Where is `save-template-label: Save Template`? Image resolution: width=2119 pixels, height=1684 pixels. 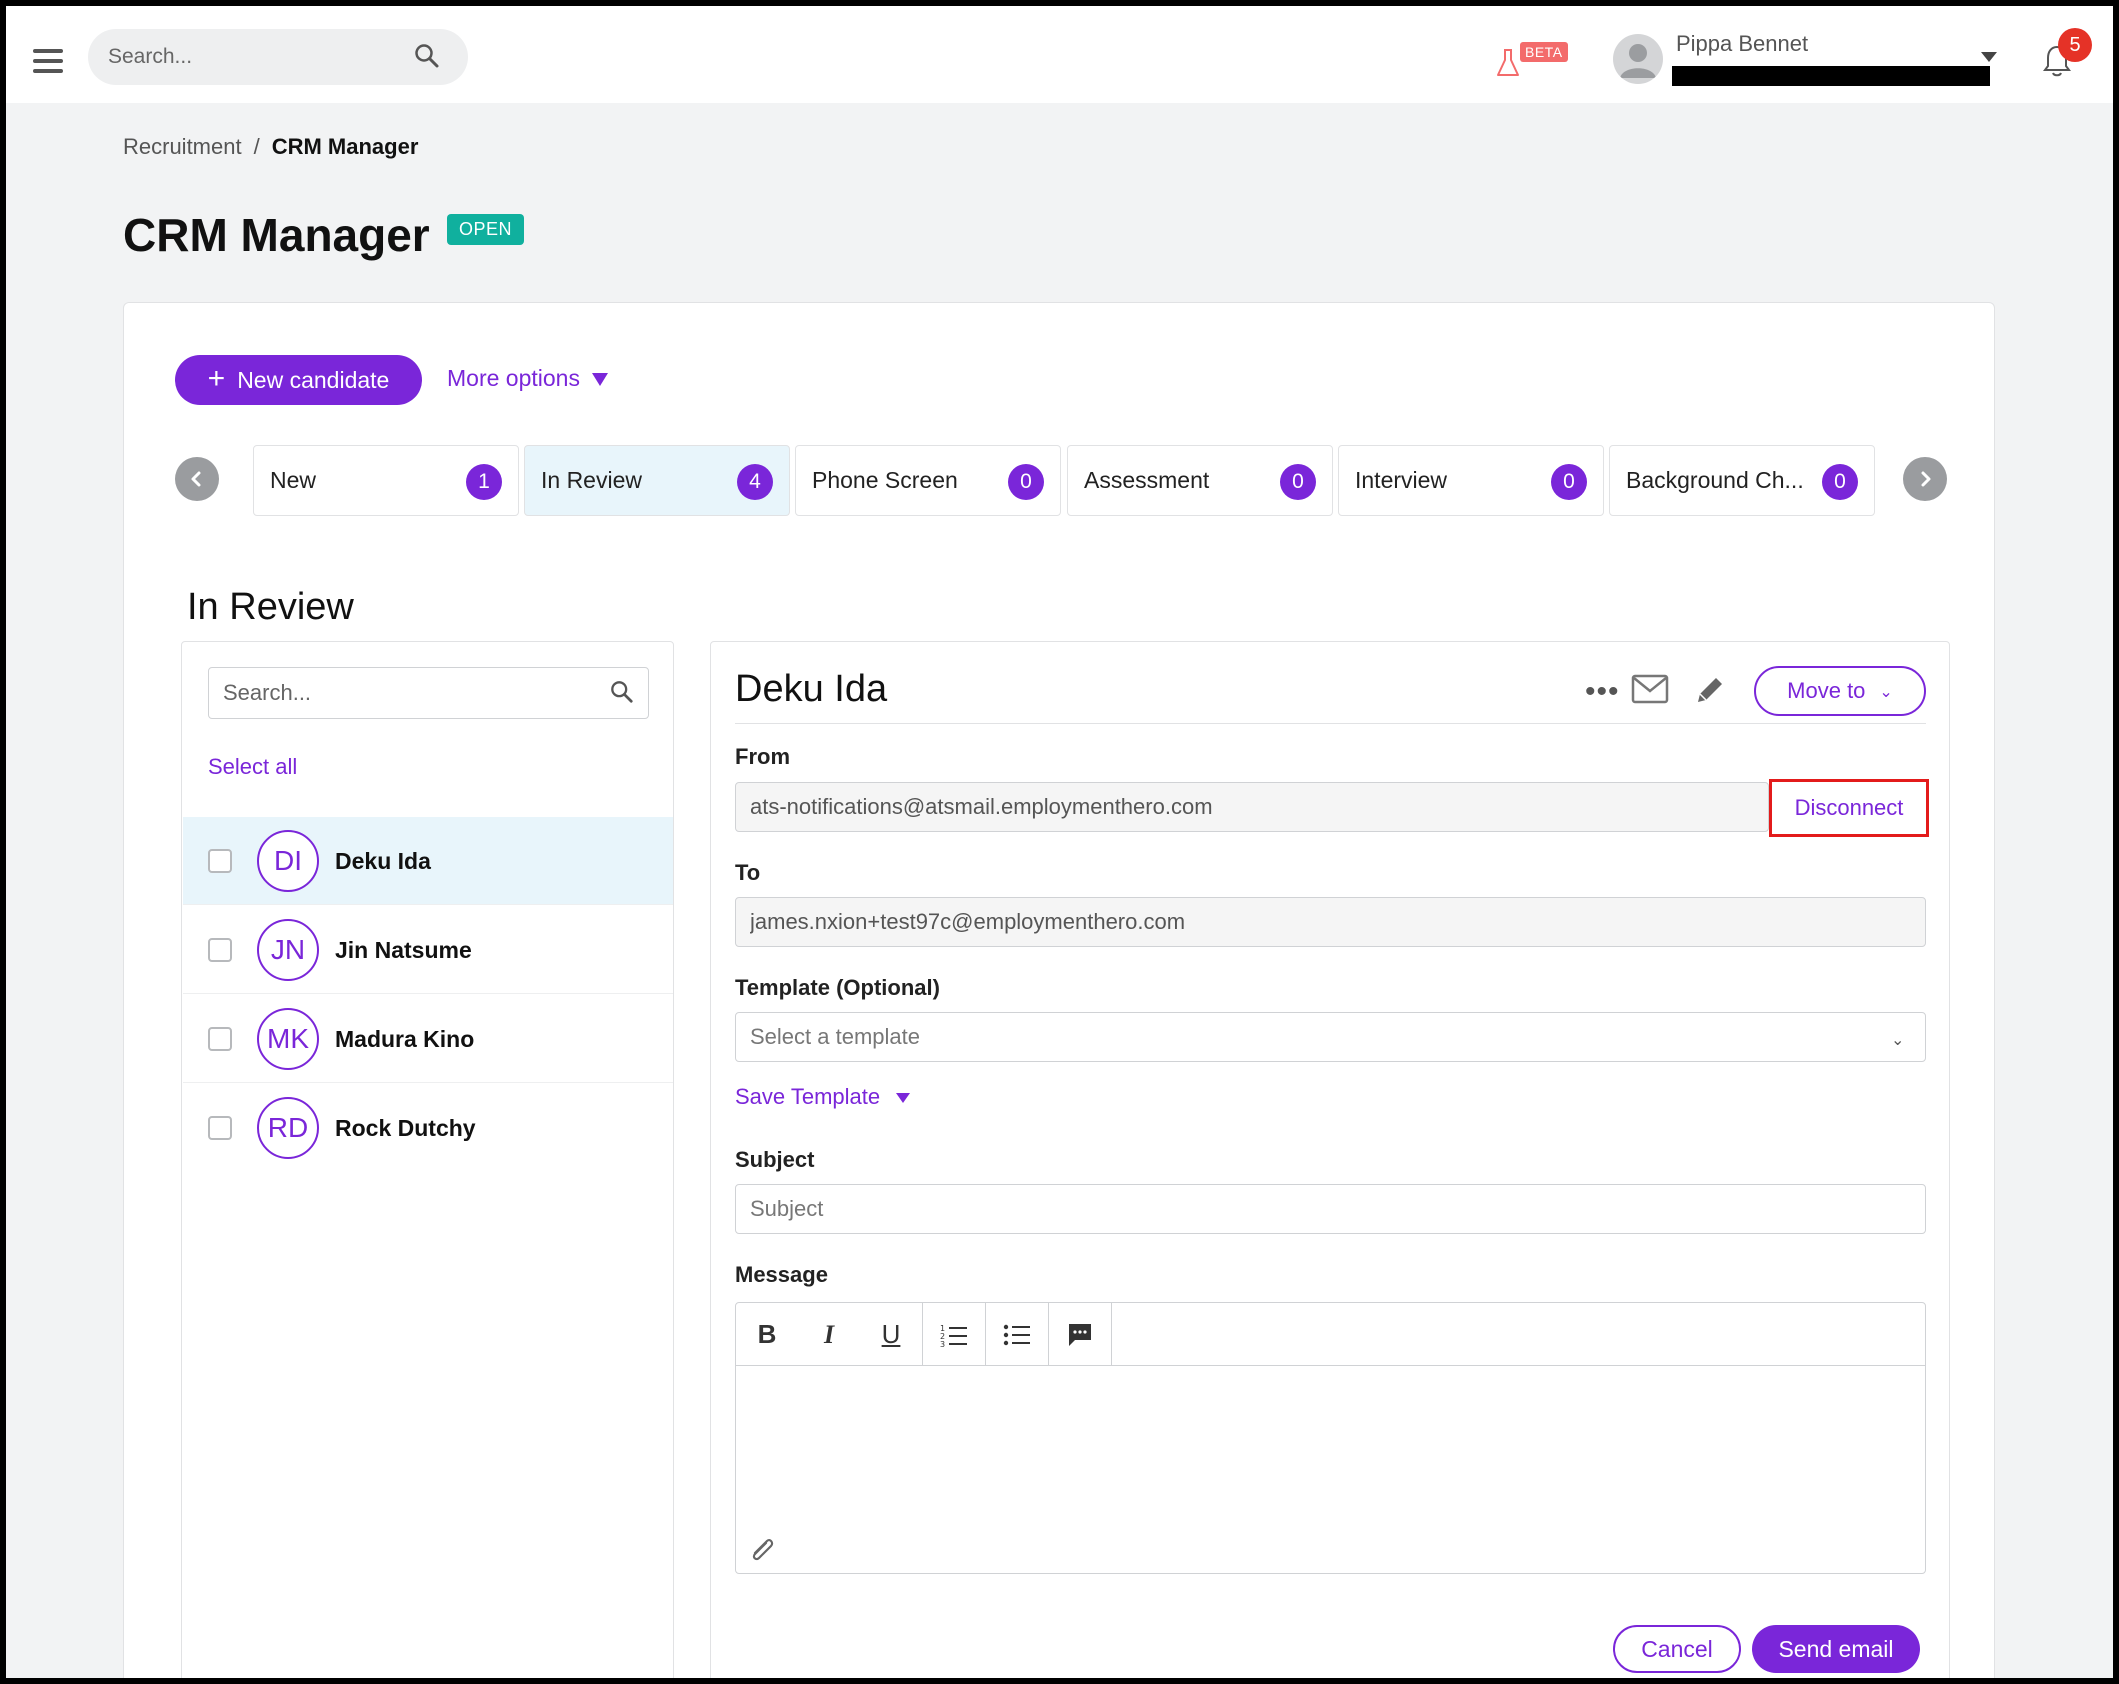
save-template-label: Save Template is located at coordinates (808, 1096).